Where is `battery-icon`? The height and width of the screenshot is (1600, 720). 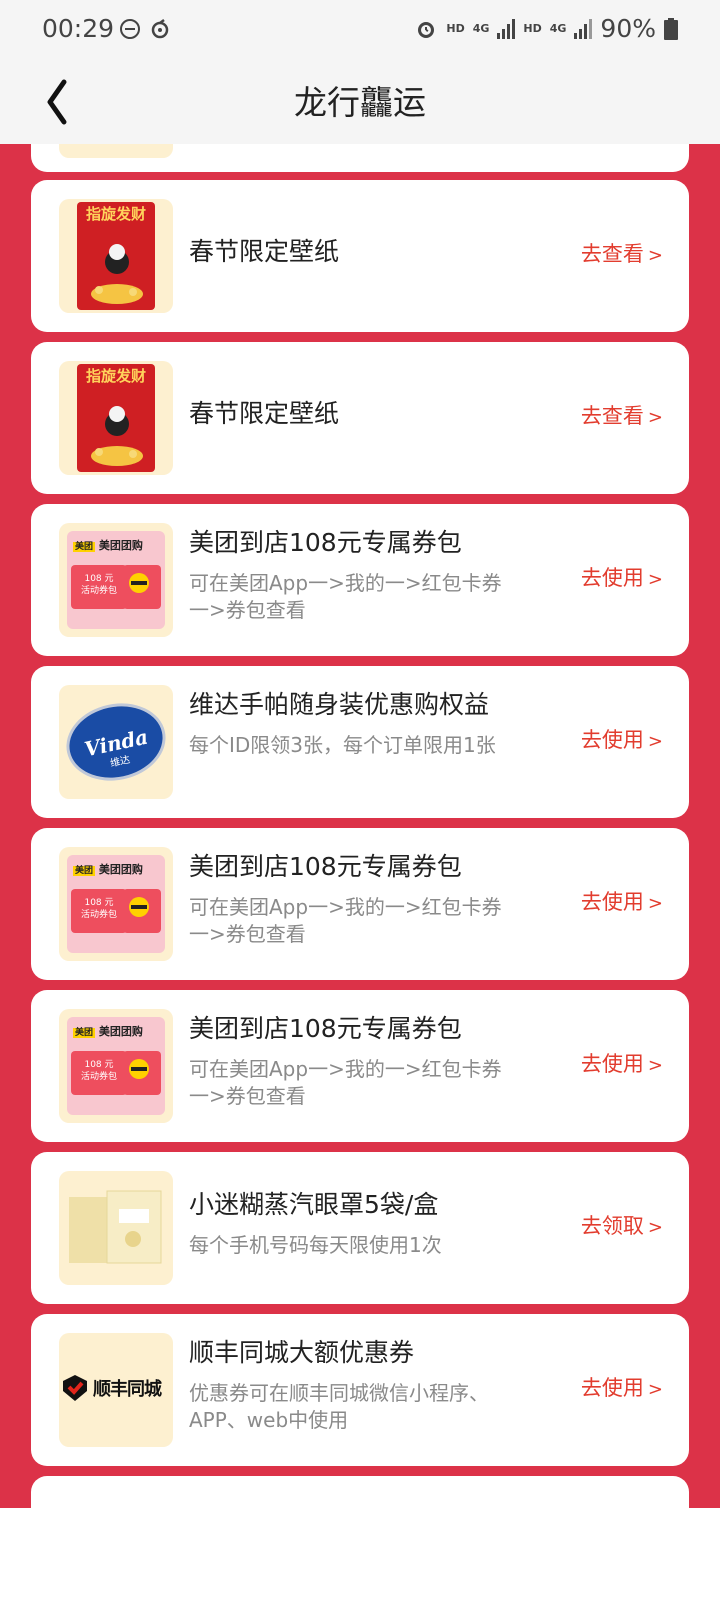
battery-icon is located at coordinates (671, 28).